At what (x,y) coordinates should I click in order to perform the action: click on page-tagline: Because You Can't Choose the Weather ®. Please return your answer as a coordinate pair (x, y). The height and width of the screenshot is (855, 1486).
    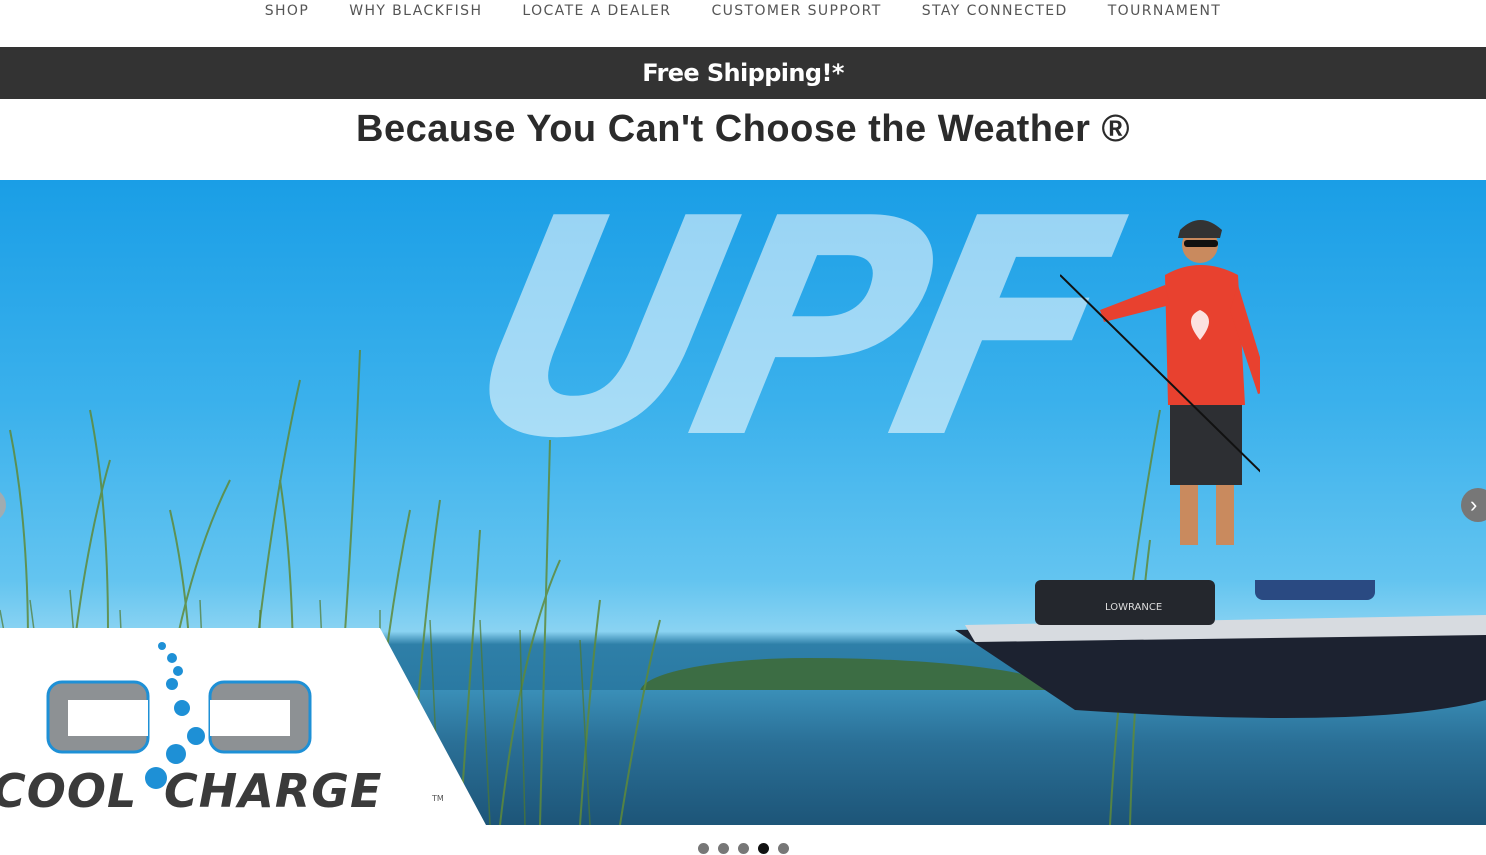
    Looking at the image, I should click on (743, 129).